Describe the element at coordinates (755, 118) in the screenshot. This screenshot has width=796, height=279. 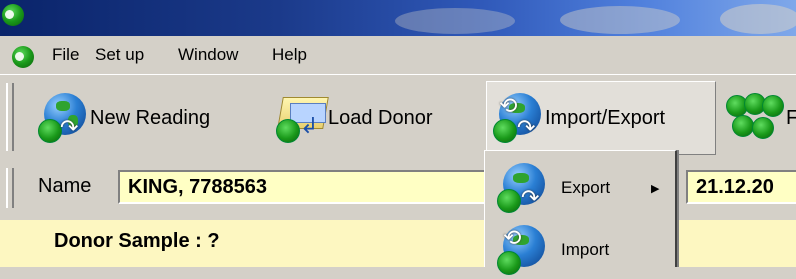
I see `multi-globe-icon` at that location.